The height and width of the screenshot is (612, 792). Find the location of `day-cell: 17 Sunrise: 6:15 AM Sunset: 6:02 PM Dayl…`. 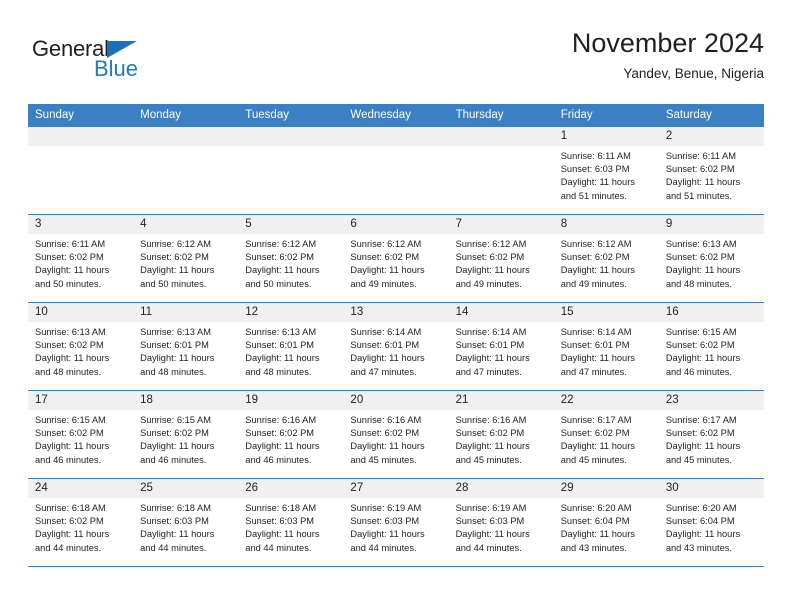

day-cell: 17 Sunrise: 6:15 AM Sunset: 6:02 PM Dayl… is located at coordinates (81, 434).